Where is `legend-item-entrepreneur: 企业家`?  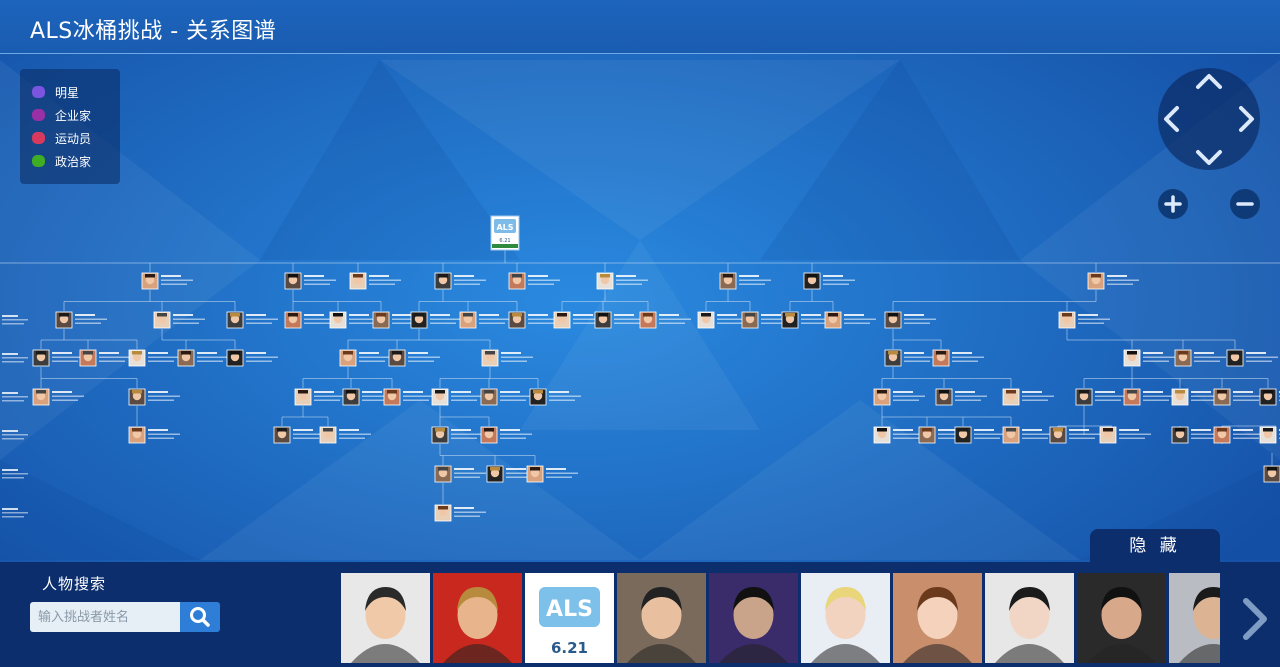
legend-item-entrepreneur: 企业家 is located at coordinates (61, 115).